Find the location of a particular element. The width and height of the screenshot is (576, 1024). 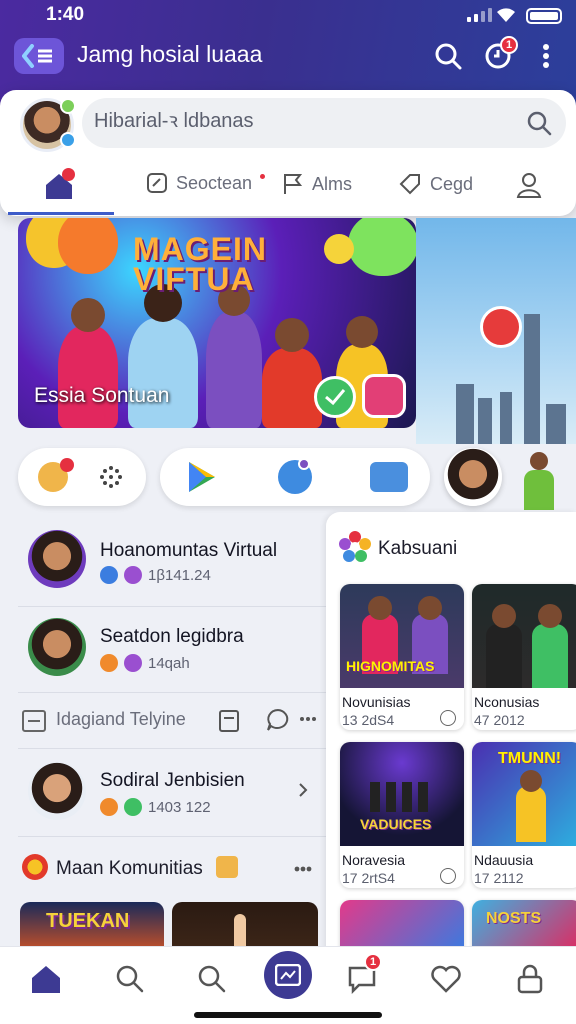

tag-icon is located at coordinates (157, 183).